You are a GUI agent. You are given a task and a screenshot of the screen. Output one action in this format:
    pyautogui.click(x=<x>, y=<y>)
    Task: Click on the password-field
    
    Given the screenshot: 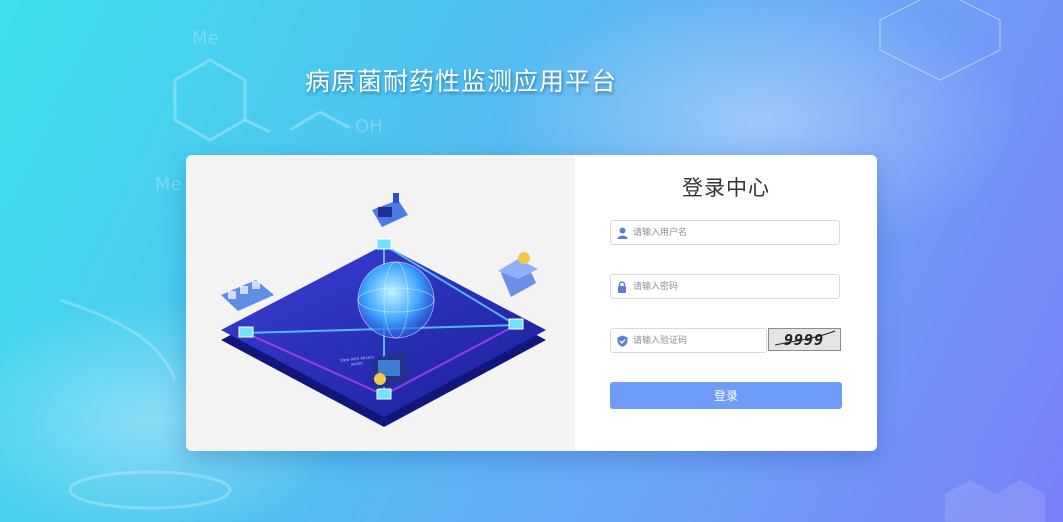 What is the action you would take?
    pyautogui.click(x=725, y=286)
    